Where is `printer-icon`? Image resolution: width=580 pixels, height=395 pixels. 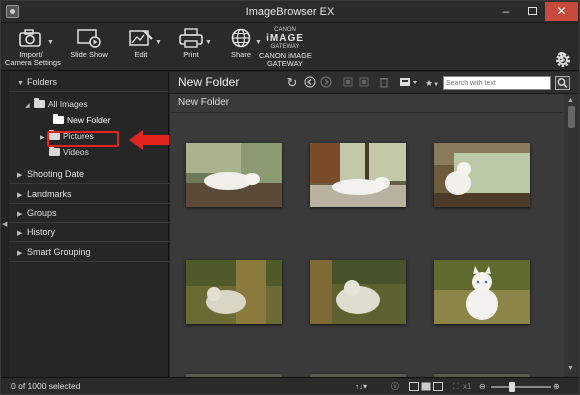 printer-icon is located at coordinates (191, 38).